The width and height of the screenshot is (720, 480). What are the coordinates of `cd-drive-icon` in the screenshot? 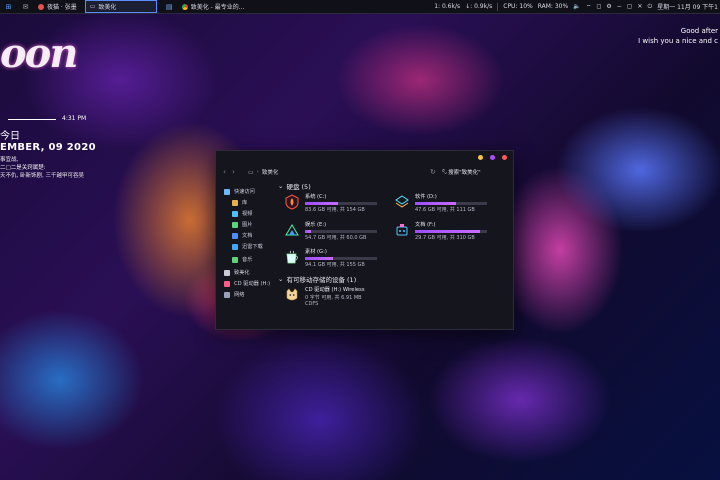 It's located at (292, 294).